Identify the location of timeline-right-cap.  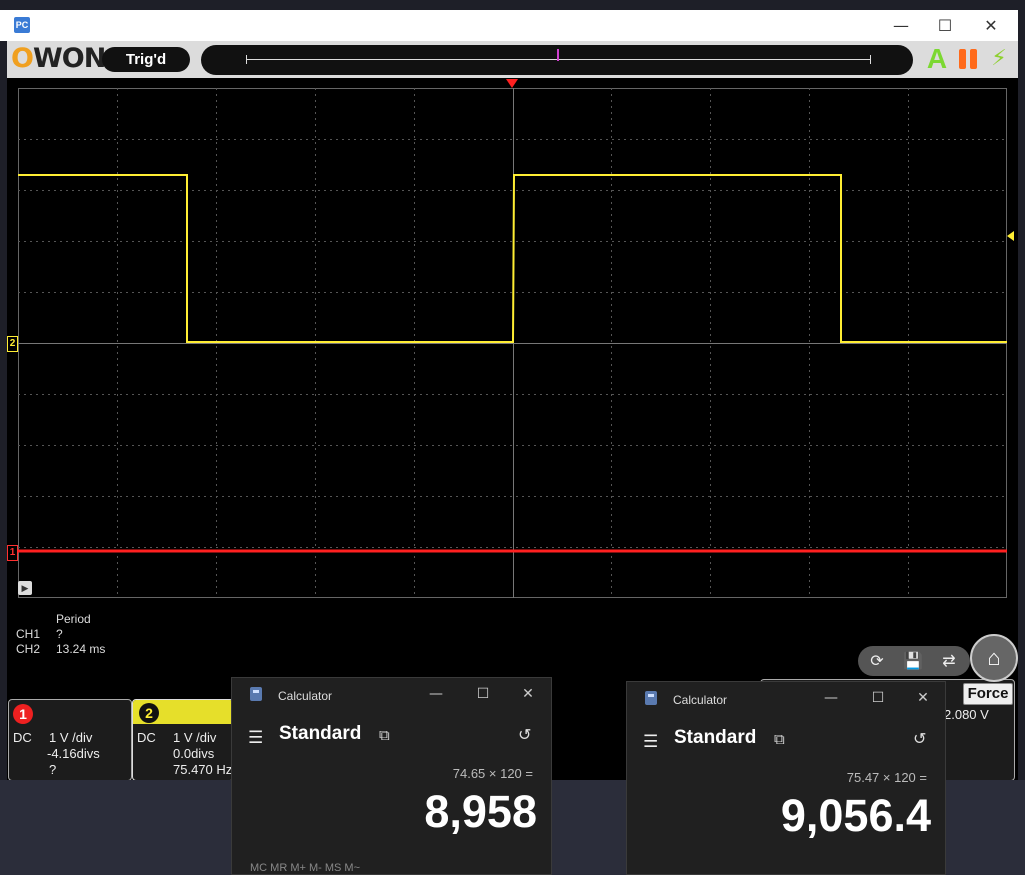
(870, 59).